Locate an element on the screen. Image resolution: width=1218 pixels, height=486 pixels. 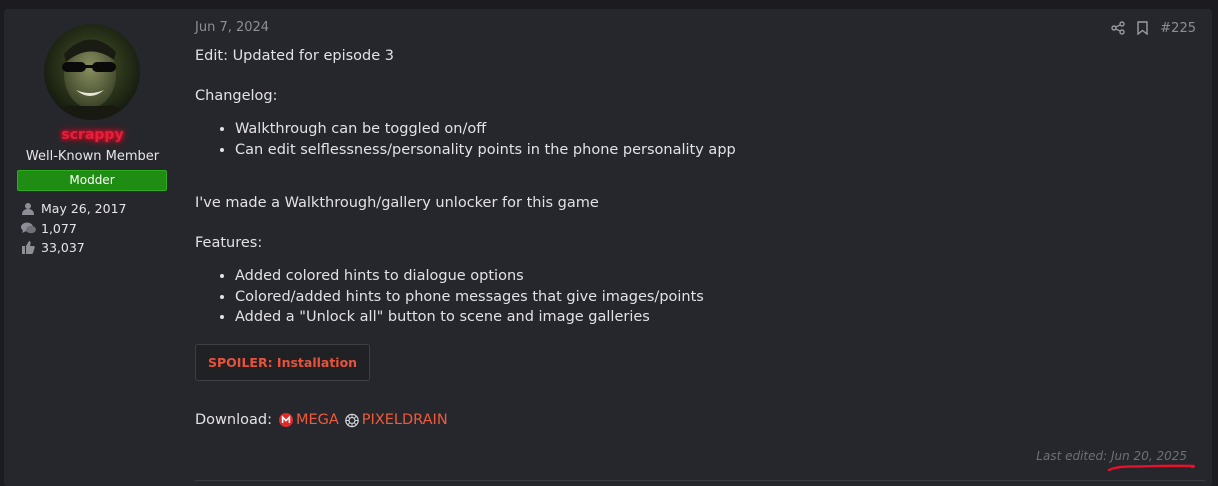
download-row: Download: MEGA PIXELDRAIN is located at coordinates (695, 420).